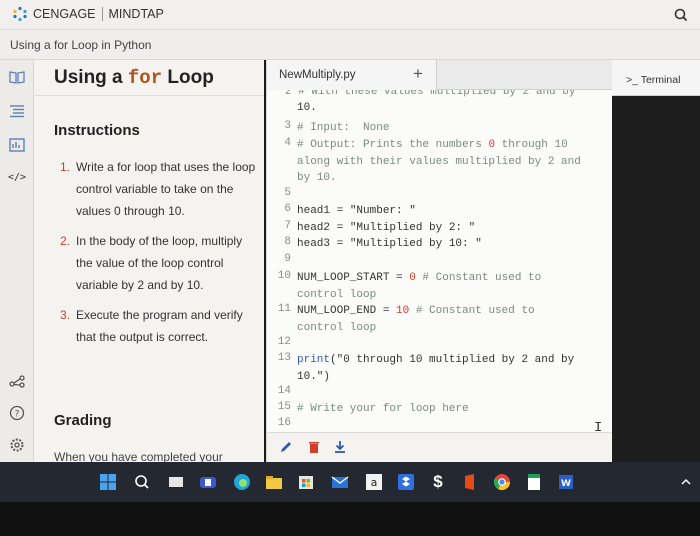  I want to click on tab-newmultiply: NewMultiply.py +, so click(352, 75).